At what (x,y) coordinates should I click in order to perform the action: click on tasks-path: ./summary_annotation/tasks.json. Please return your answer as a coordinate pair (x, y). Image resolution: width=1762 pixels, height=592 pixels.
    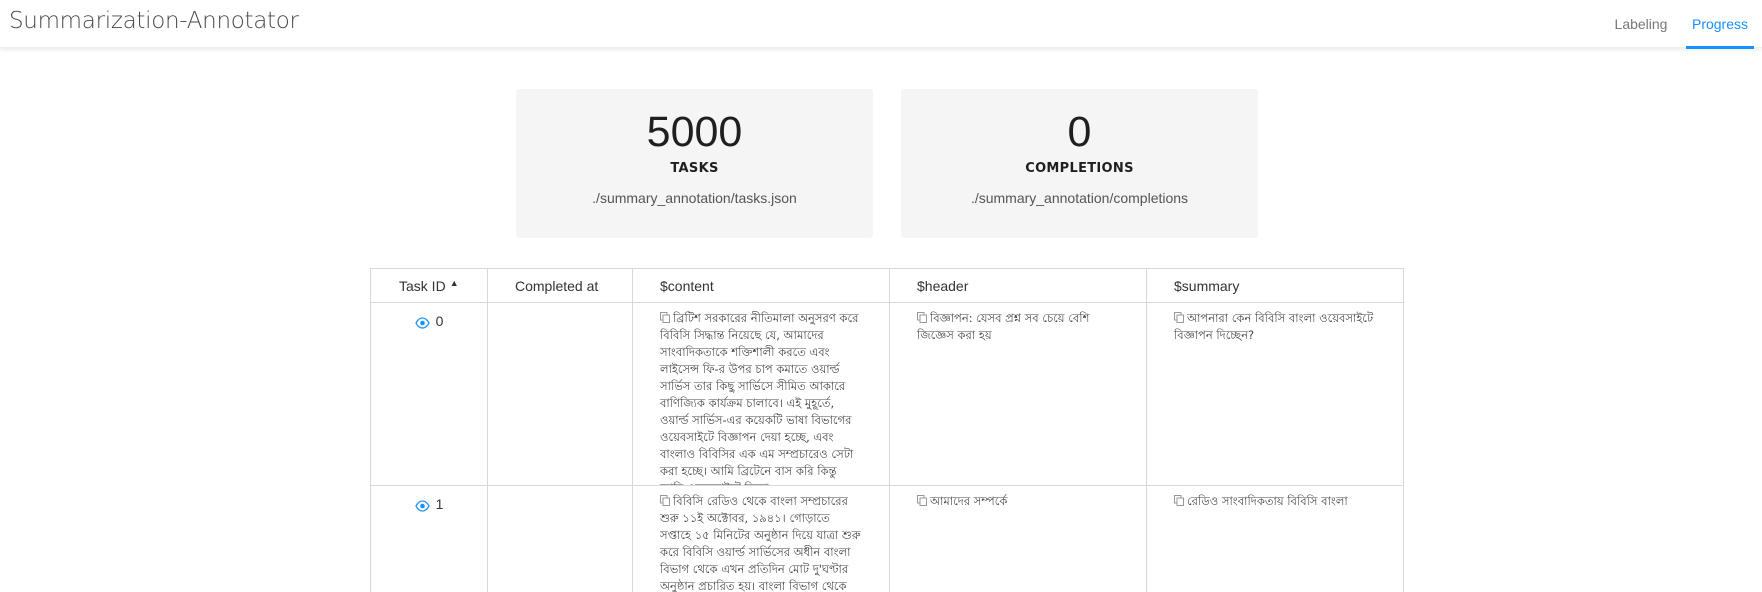
    Looking at the image, I should click on (694, 198).